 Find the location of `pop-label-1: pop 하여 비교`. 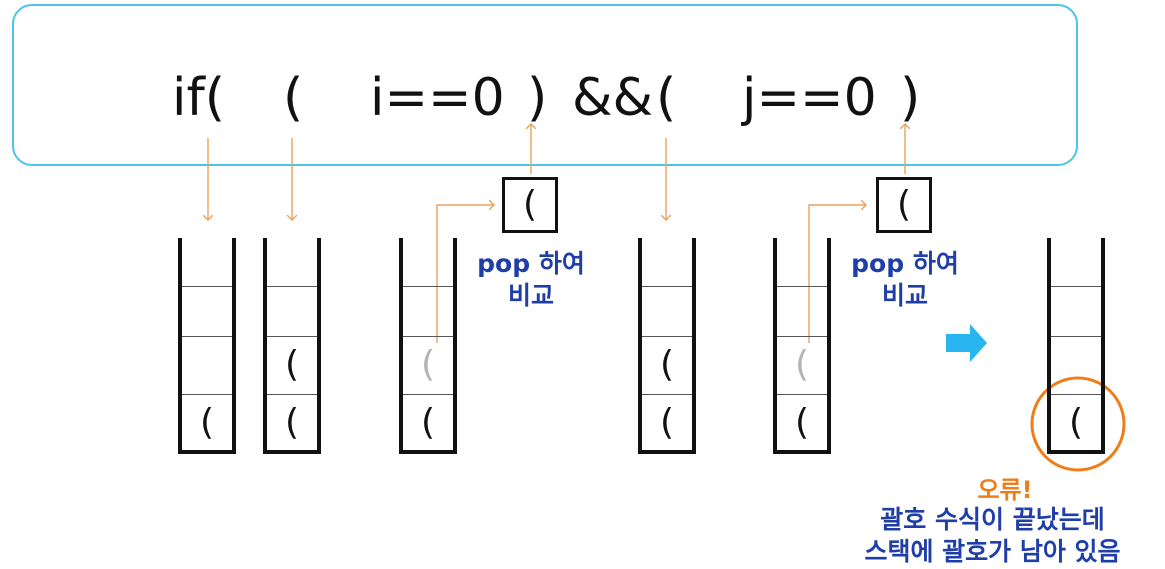

pop-label-1: pop 하여 비교 is located at coordinates (531, 280).